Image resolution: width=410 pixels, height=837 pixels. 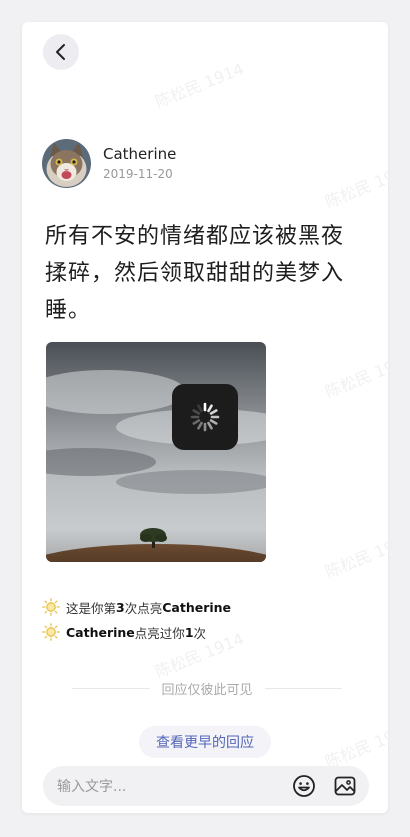 I want to click on reply-visibility-divider: 回应仅彼此可见, so click(x=207, y=688).